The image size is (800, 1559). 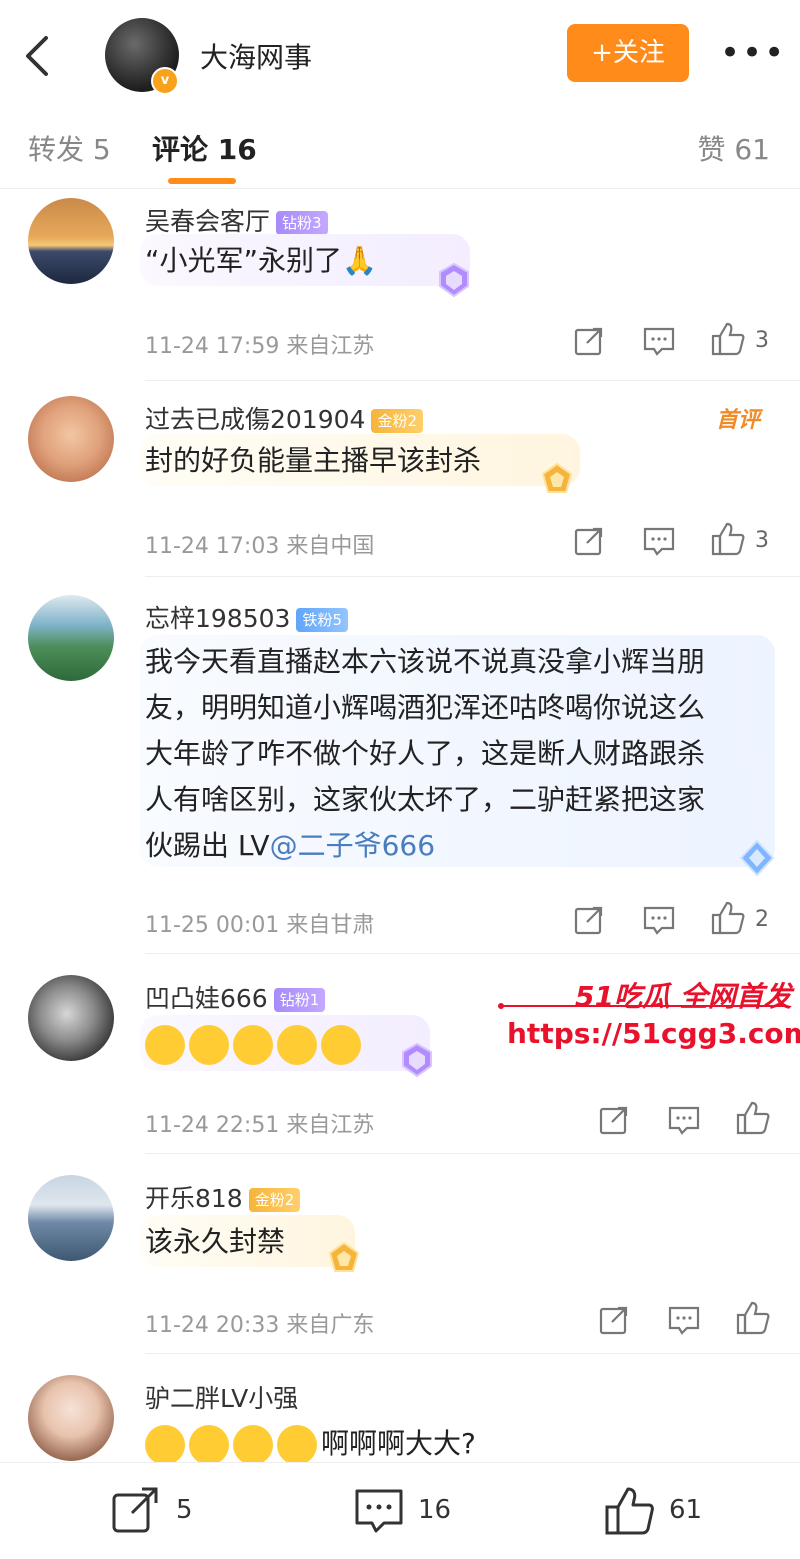 I want to click on comment-timestamp: 11-25 00:01 来自甘肃, so click(x=260, y=925).